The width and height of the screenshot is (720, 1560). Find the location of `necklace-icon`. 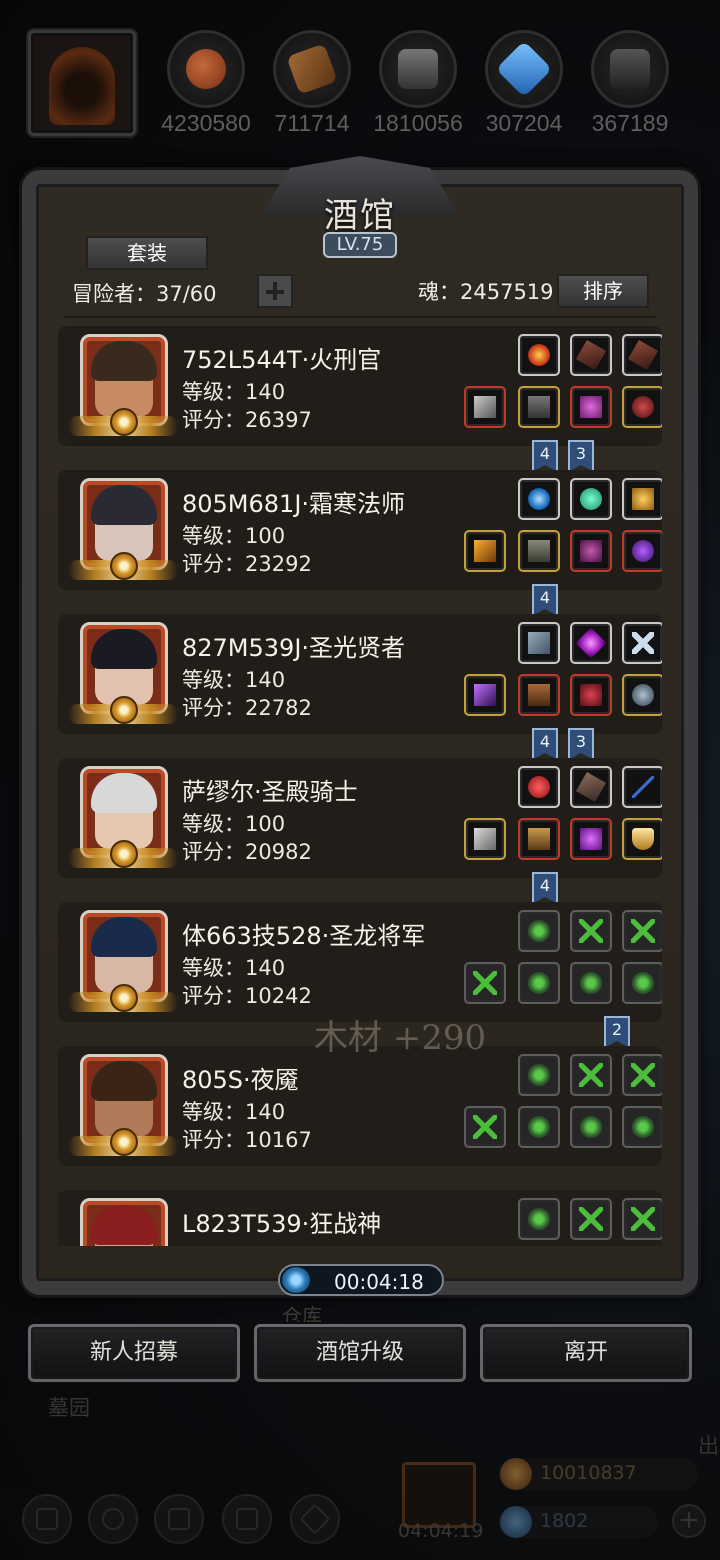

necklace-icon is located at coordinates (642, 695).